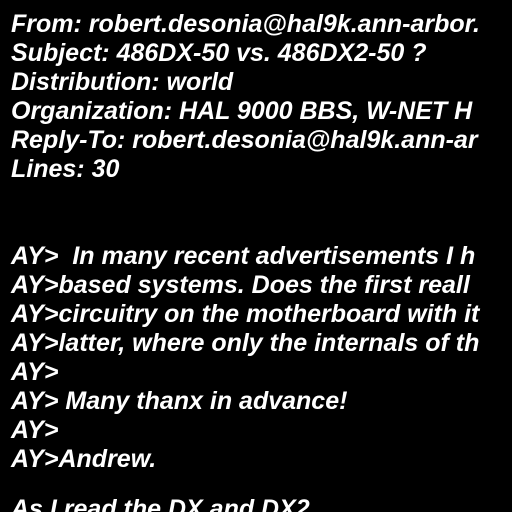  What do you see at coordinates (240, 285) in the screenshot?
I see `quoted-line: AY>based systems. Does the first reall` at bounding box center [240, 285].